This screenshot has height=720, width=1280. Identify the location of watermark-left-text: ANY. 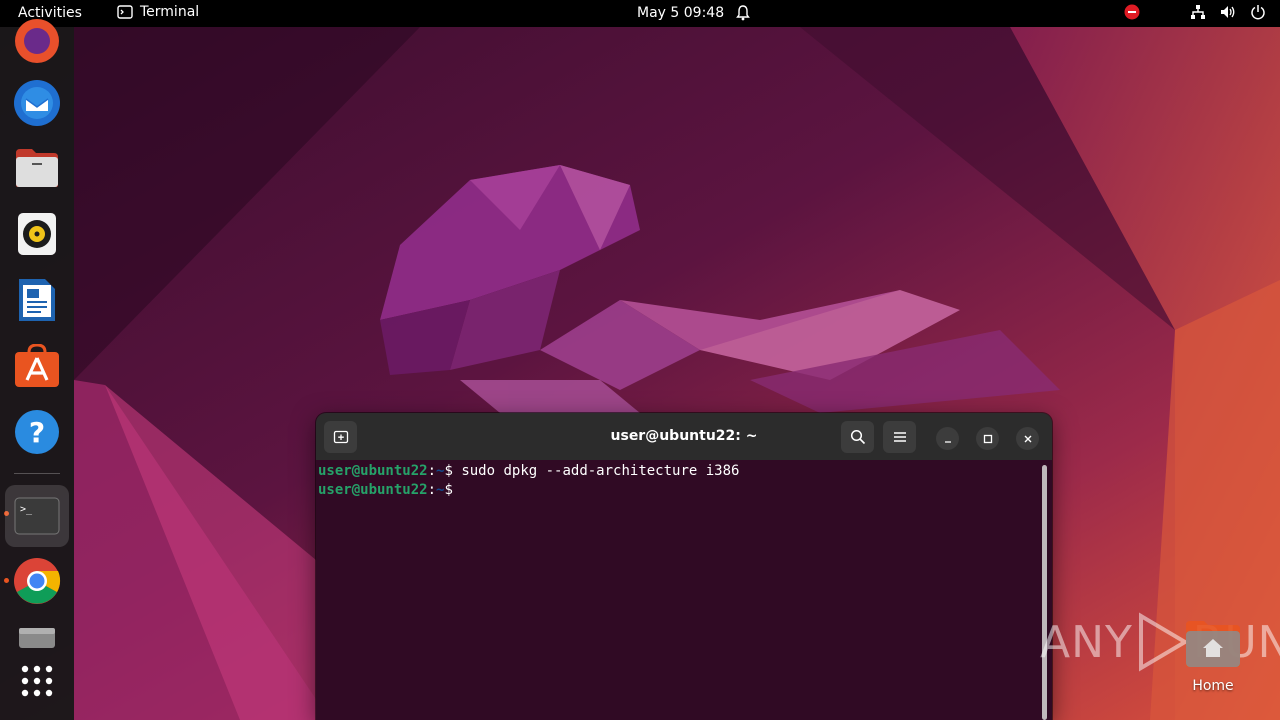
(1086, 642).